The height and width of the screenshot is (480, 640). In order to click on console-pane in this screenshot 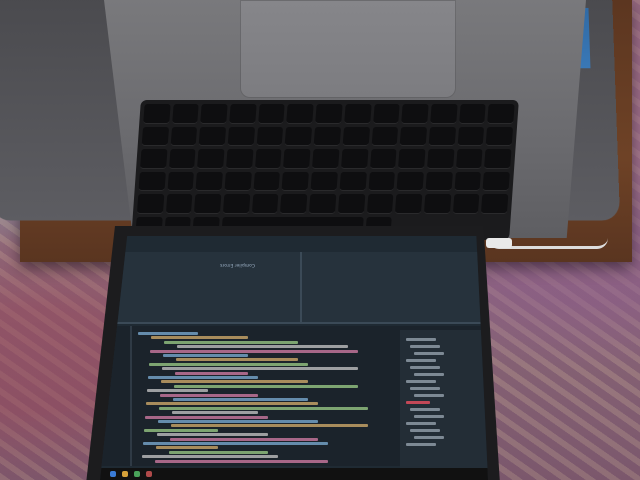, I will do `click(294, 288)`.